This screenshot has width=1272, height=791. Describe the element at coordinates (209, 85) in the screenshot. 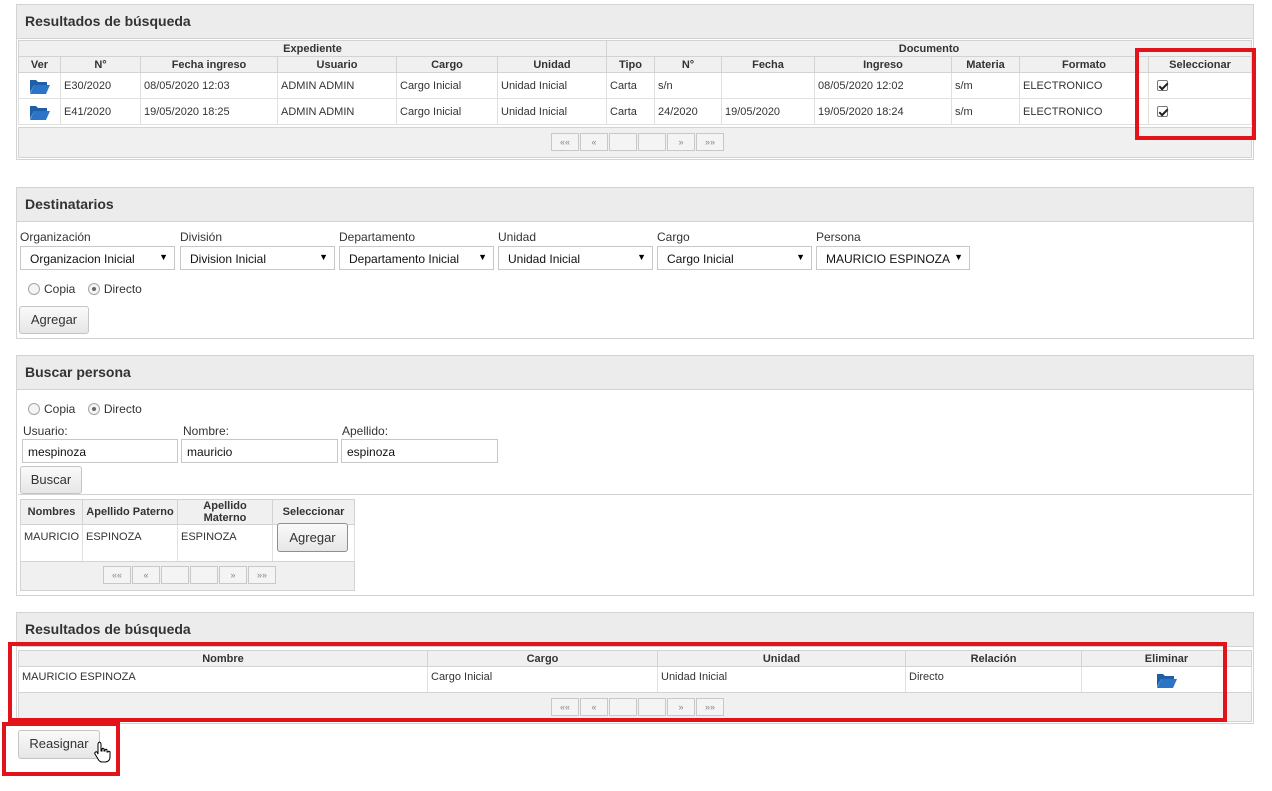

I see `cell: 08/05/2020 12:03` at that location.